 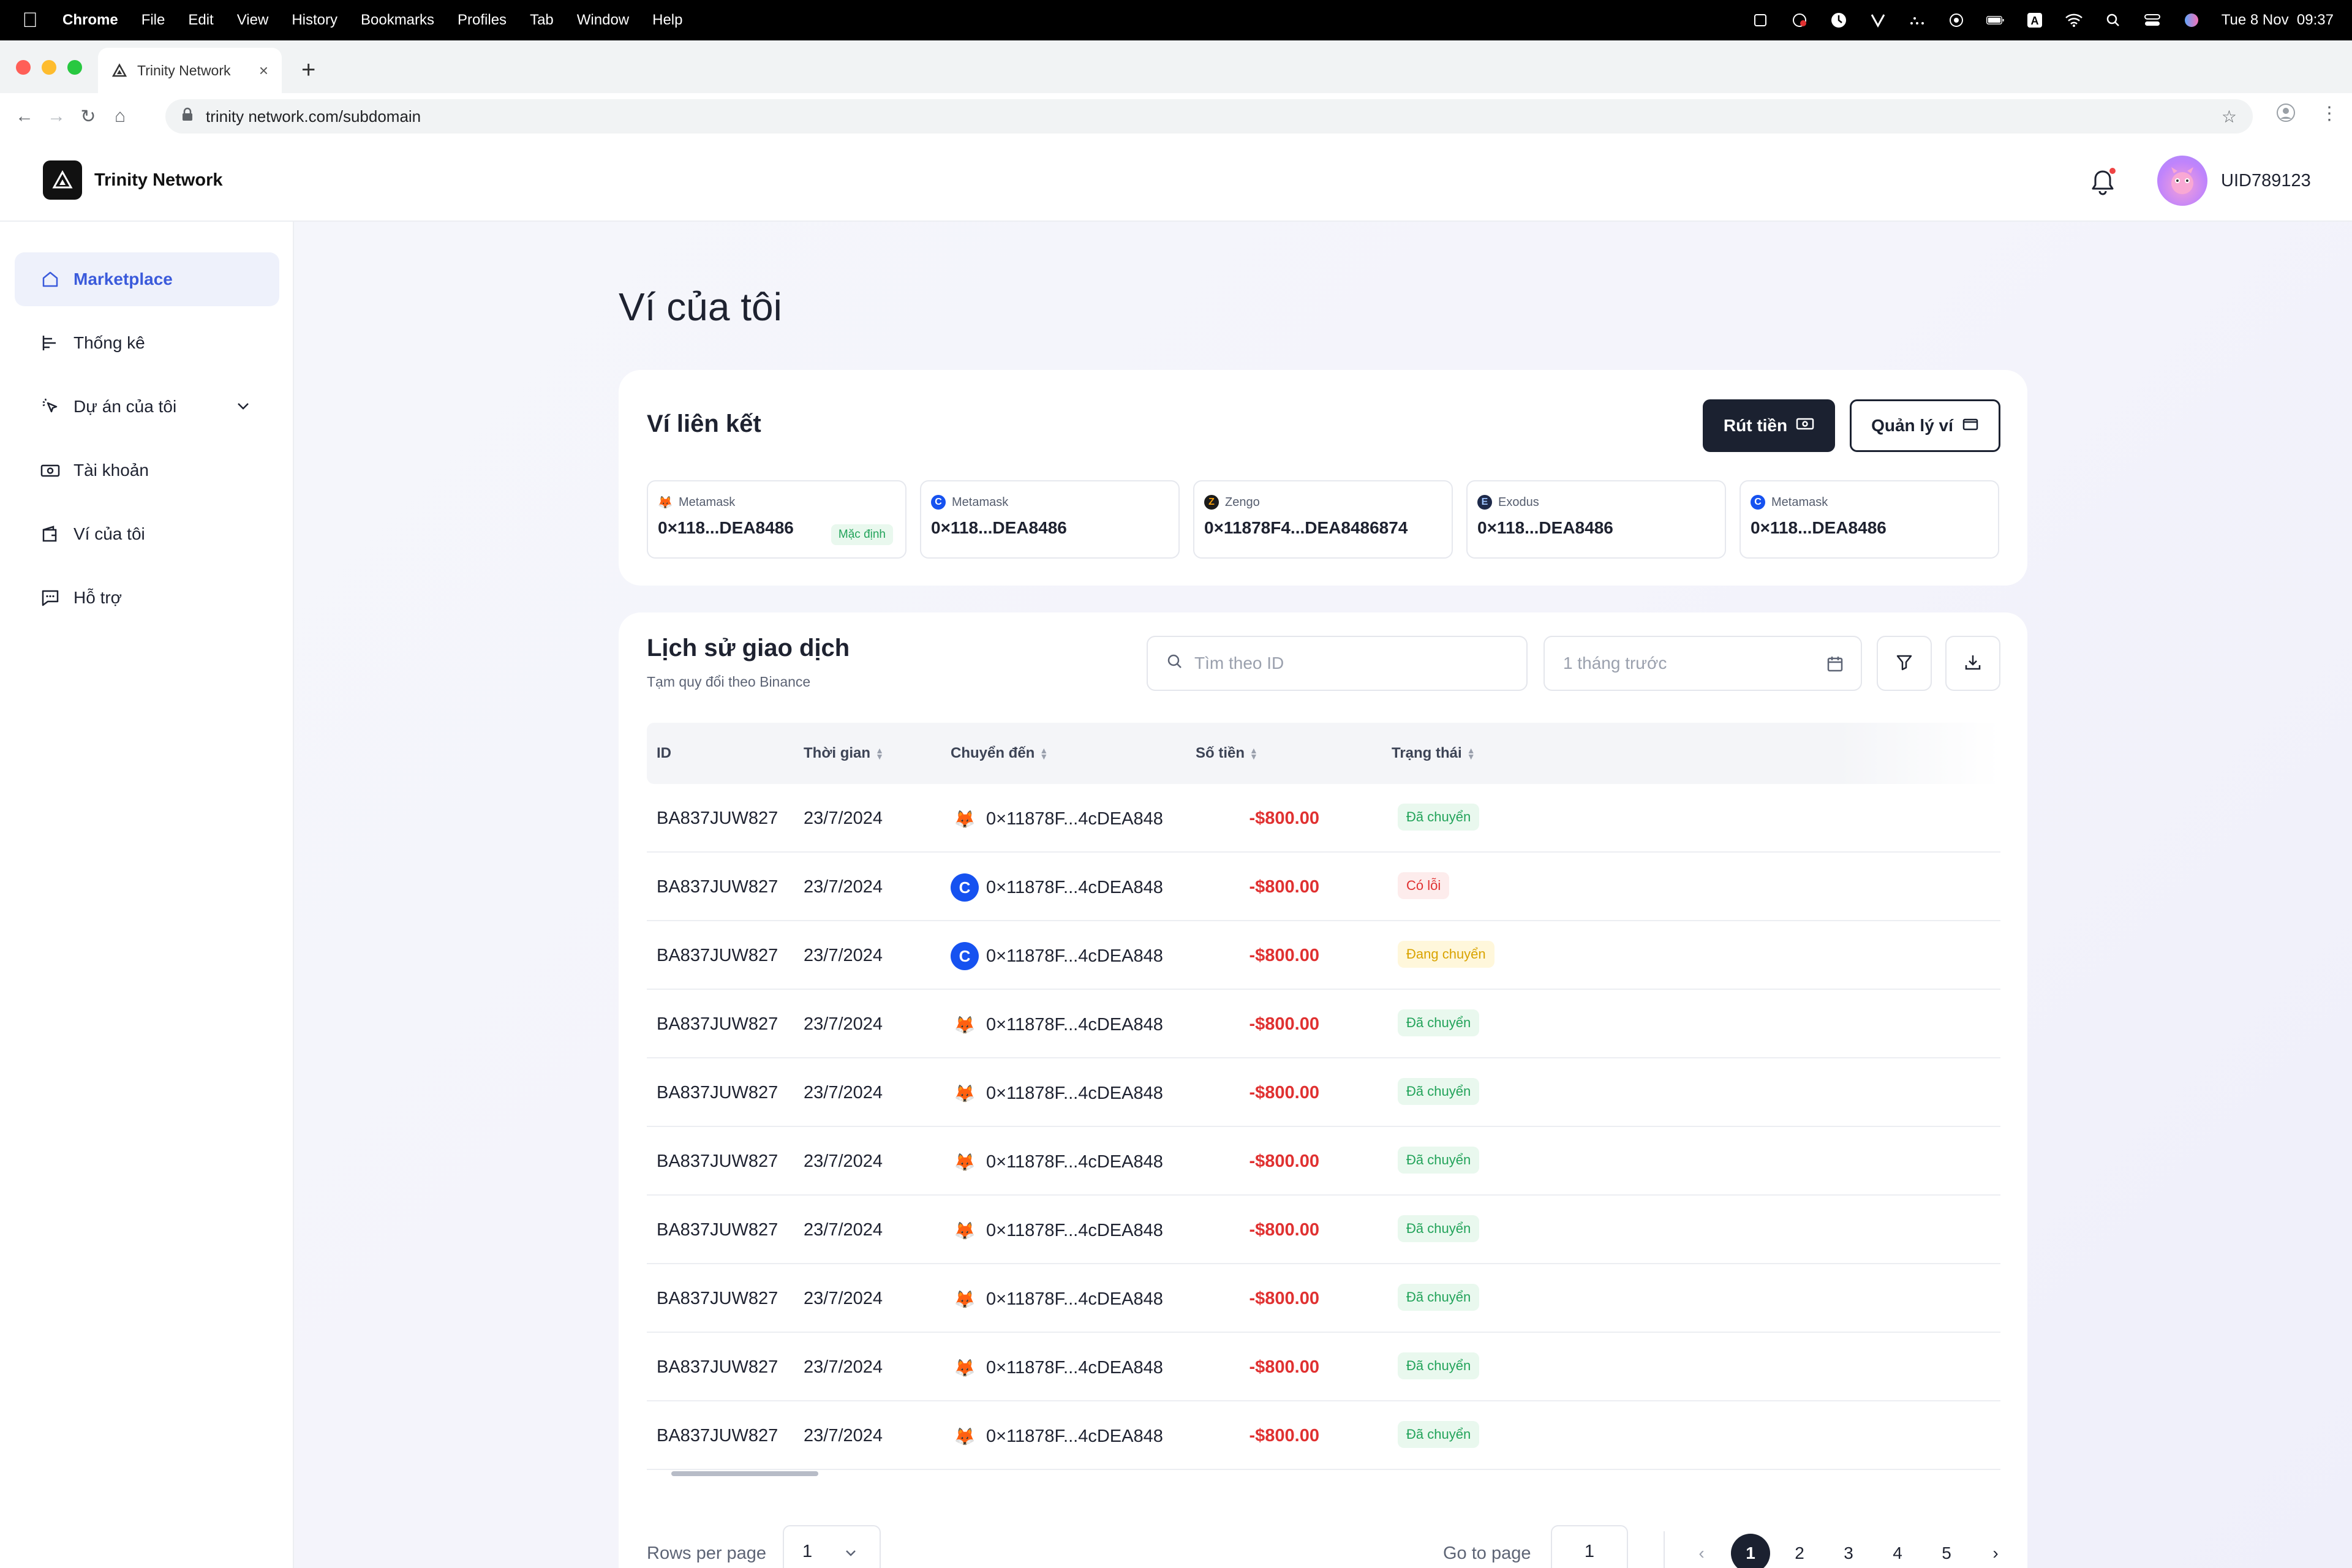 I want to click on sidebar-item-my-wallet: Ví của tôi, so click(x=147, y=534).